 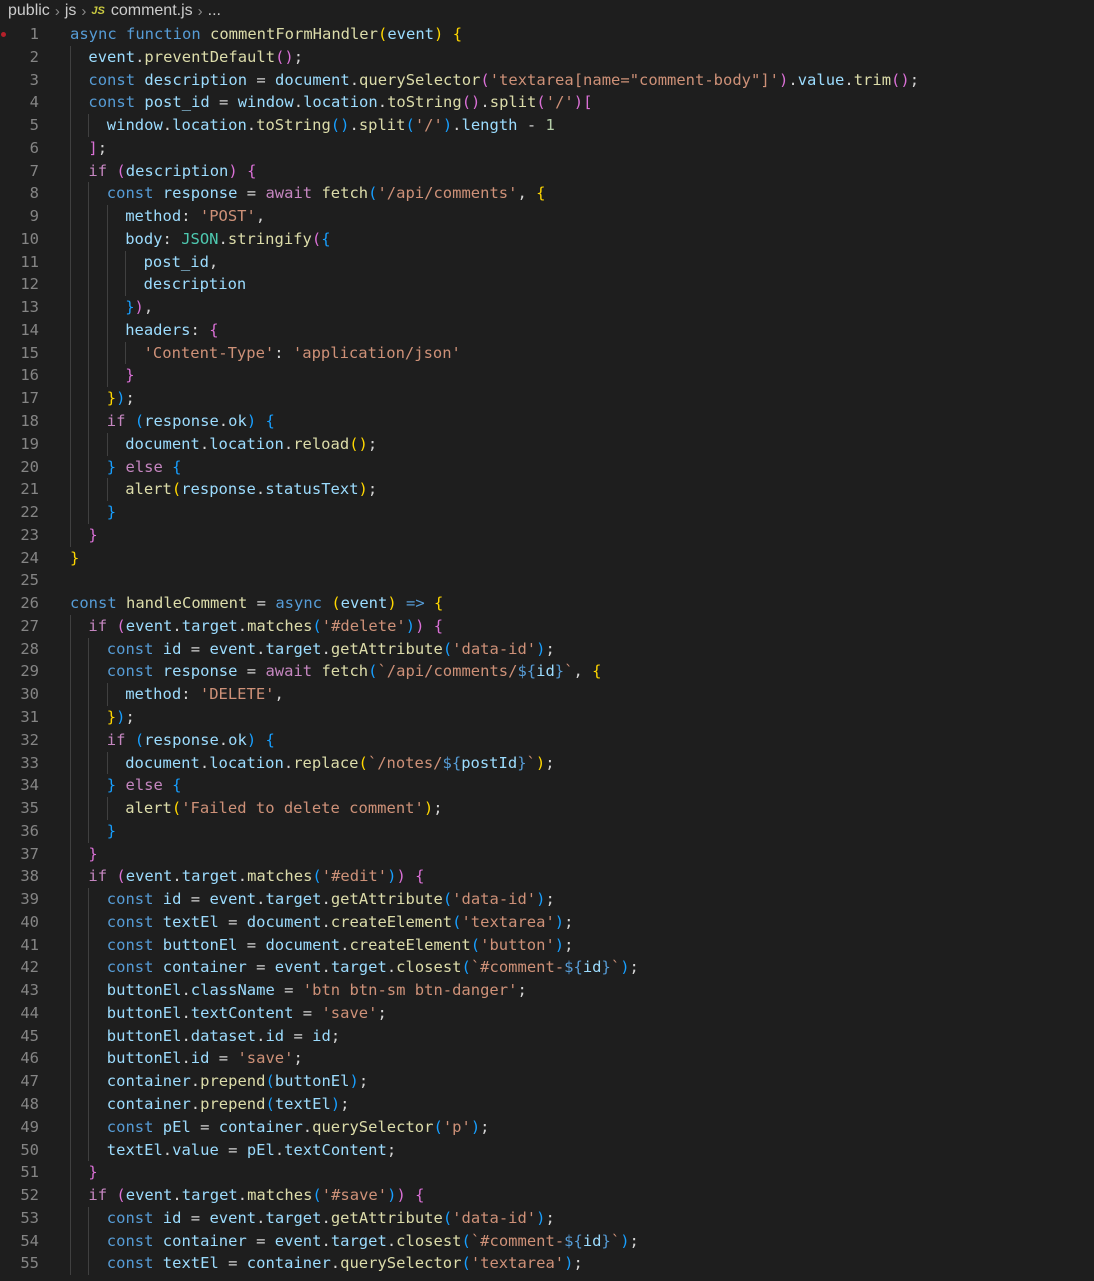 I want to click on code-token: JSON, so click(x=200, y=238).